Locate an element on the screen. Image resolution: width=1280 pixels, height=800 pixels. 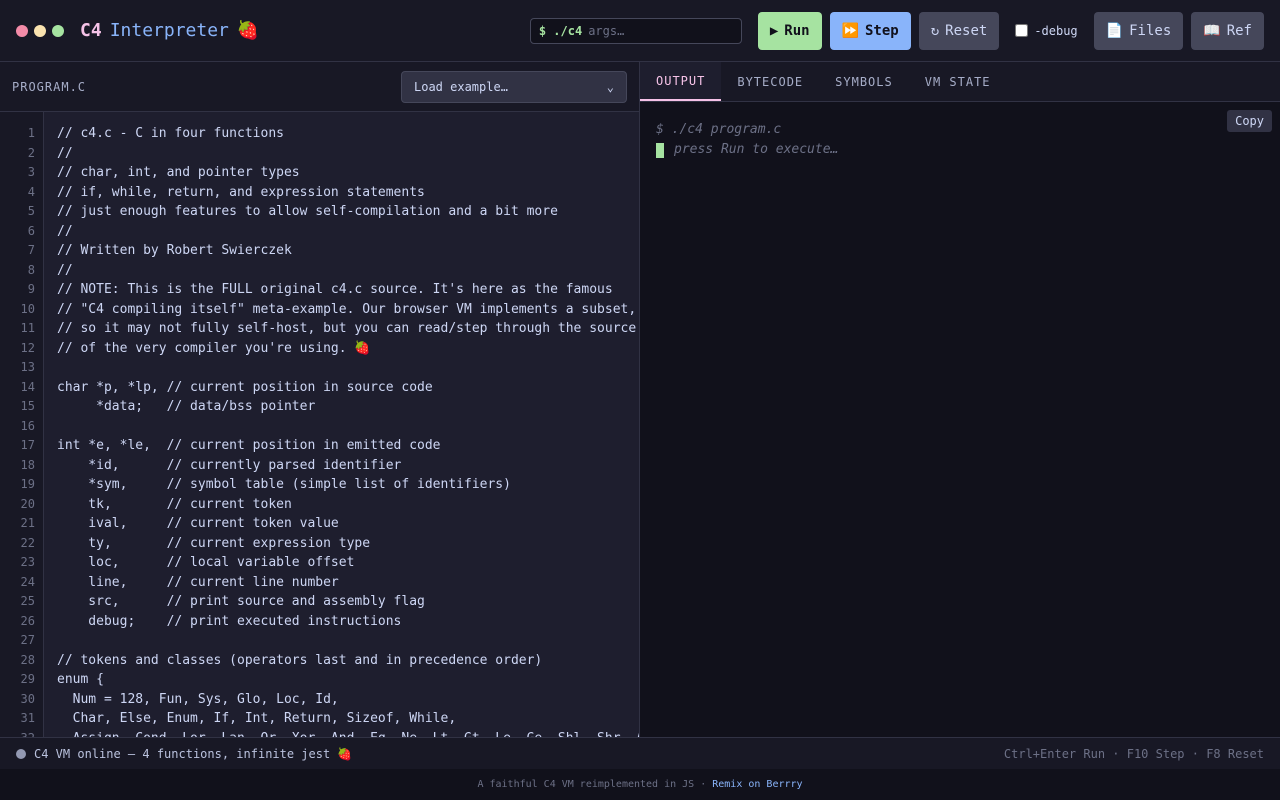
tab-output: OUTPUT is located at coordinates (681, 81).